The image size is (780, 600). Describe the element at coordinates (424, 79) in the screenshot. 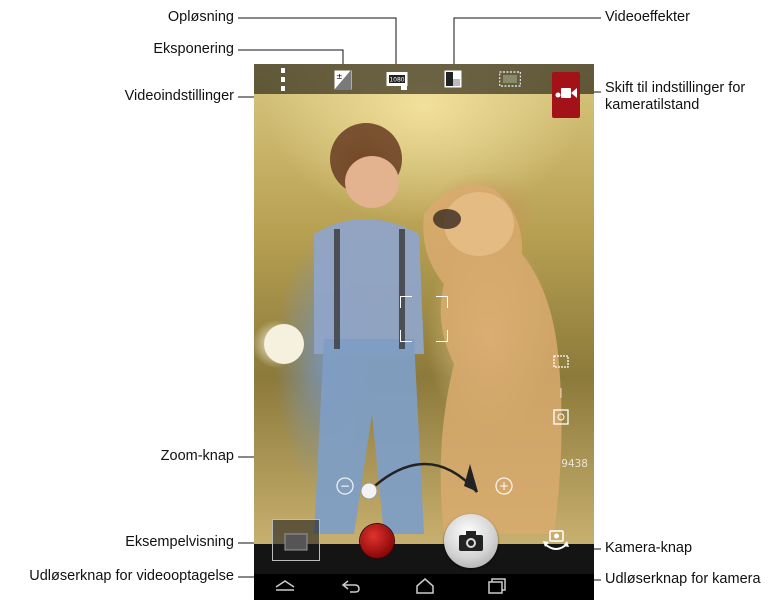

I see `camera-top-bar: ± 1080` at that location.